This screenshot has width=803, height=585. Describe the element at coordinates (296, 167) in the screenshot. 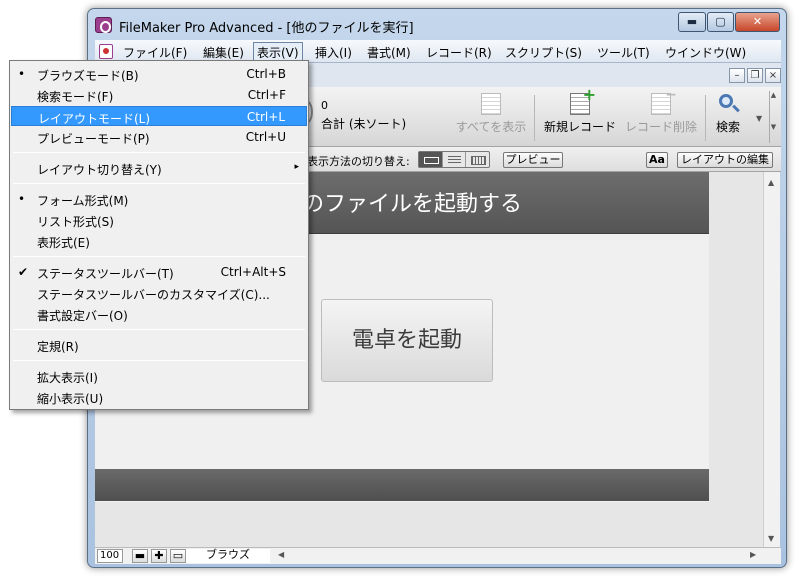

I see `submenu-arrow-icon: ▸` at that location.